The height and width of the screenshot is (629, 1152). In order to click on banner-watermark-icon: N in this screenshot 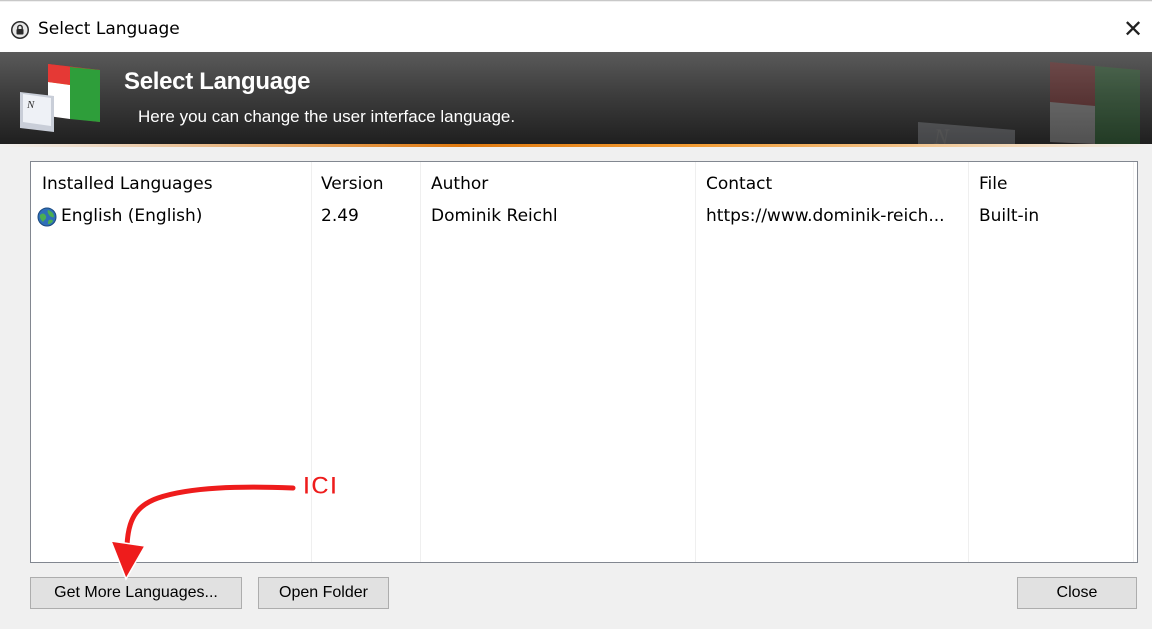, I will do `click(1029, 104)`.